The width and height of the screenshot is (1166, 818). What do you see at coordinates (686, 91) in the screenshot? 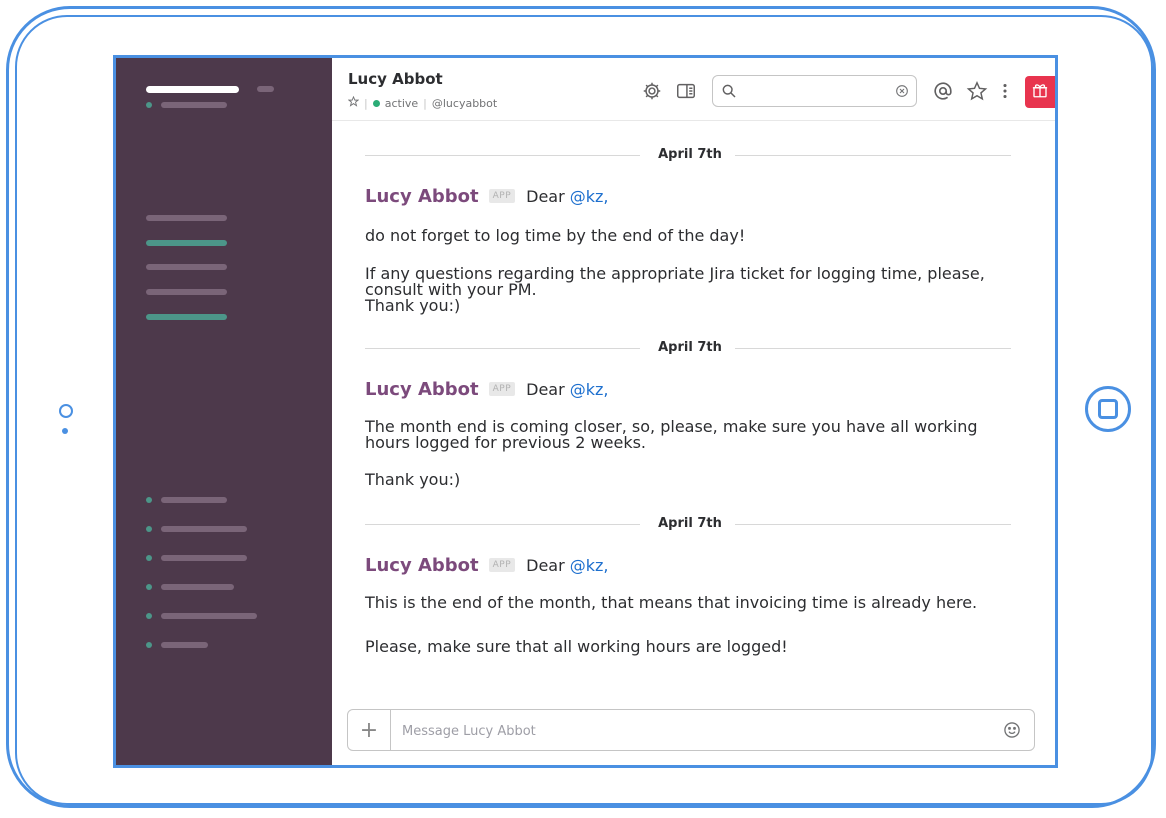
I see `sidebar-toggle-icon` at bounding box center [686, 91].